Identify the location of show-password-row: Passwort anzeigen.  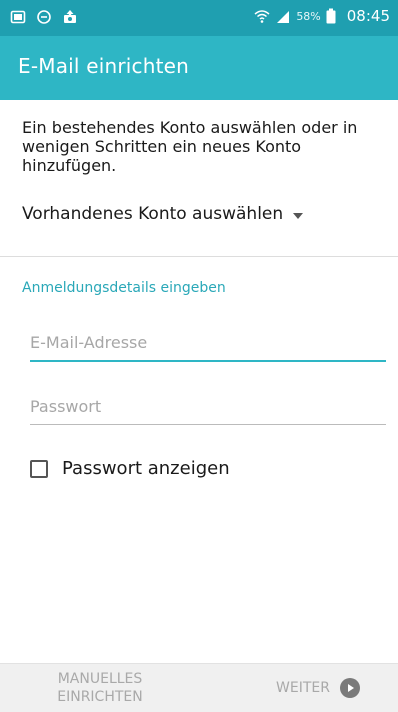
(130, 468).